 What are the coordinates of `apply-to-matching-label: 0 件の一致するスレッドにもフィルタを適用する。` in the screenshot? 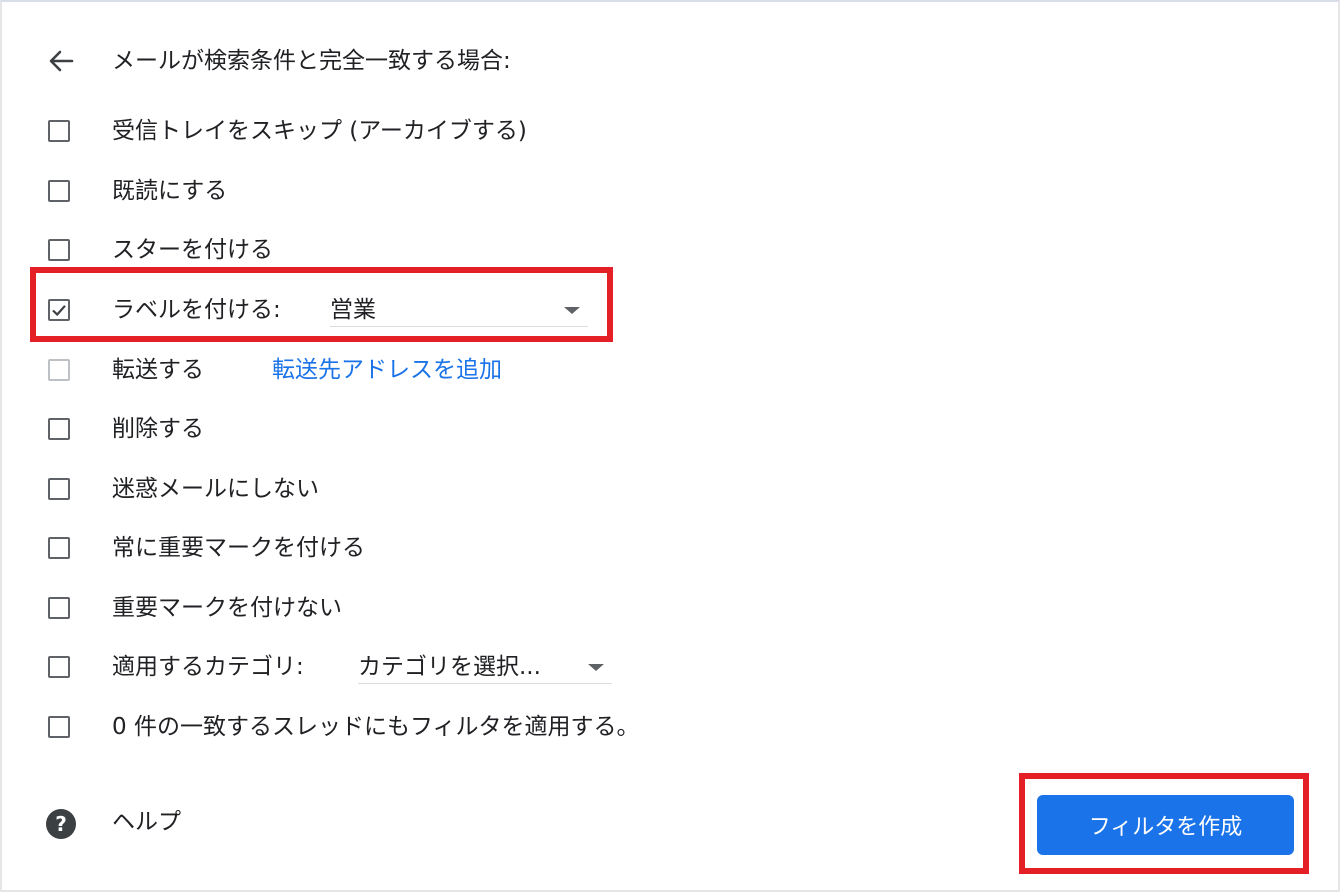 It's located at (376, 727).